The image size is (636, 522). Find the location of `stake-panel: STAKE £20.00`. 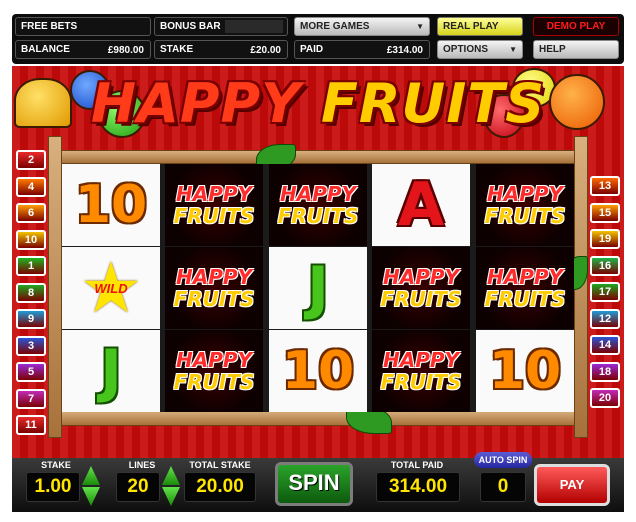

stake-panel: STAKE £20.00 is located at coordinates (221, 49).